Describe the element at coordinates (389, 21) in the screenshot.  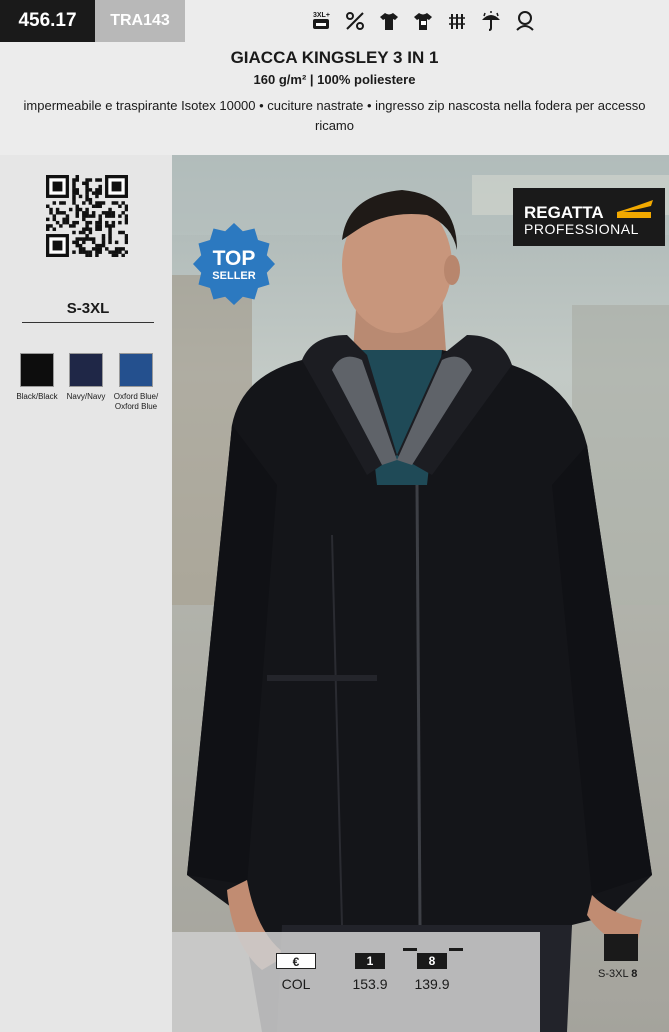
I see `tshirt-icon` at that location.